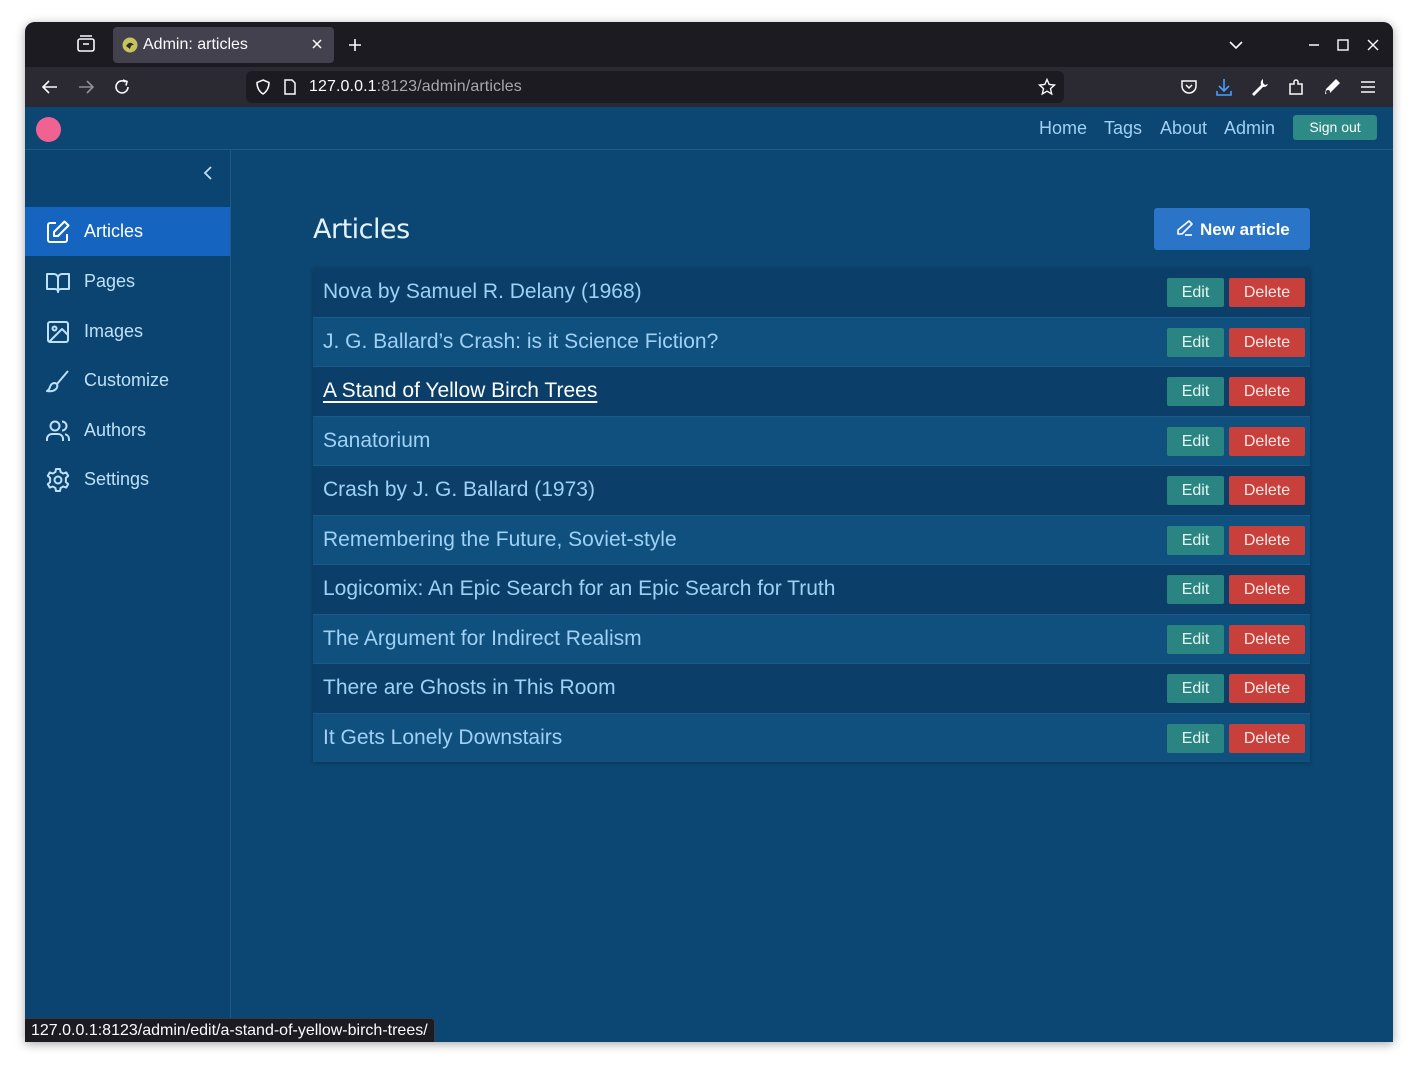 The height and width of the screenshot is (1070, 1418). I want to click on sidebar-item-label: Customize, so click(127, 380).